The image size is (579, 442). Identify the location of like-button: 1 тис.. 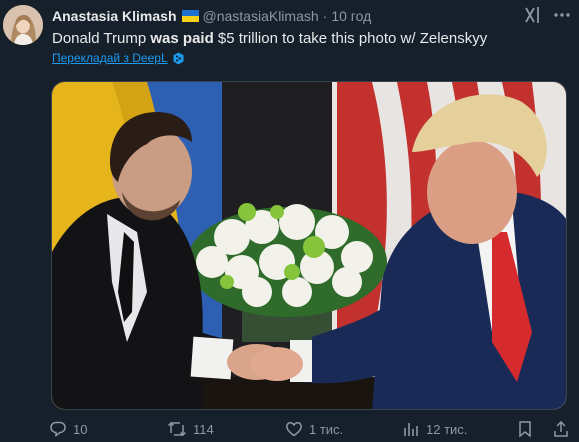
(314, 429).